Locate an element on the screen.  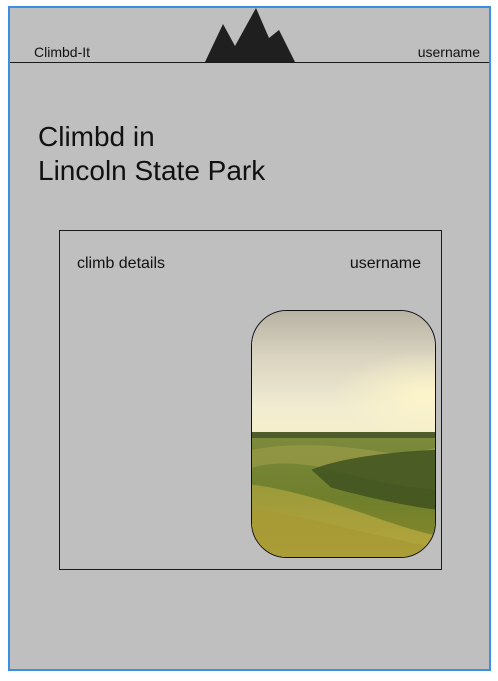
landscape-photo is located at coordinates (343, 434).